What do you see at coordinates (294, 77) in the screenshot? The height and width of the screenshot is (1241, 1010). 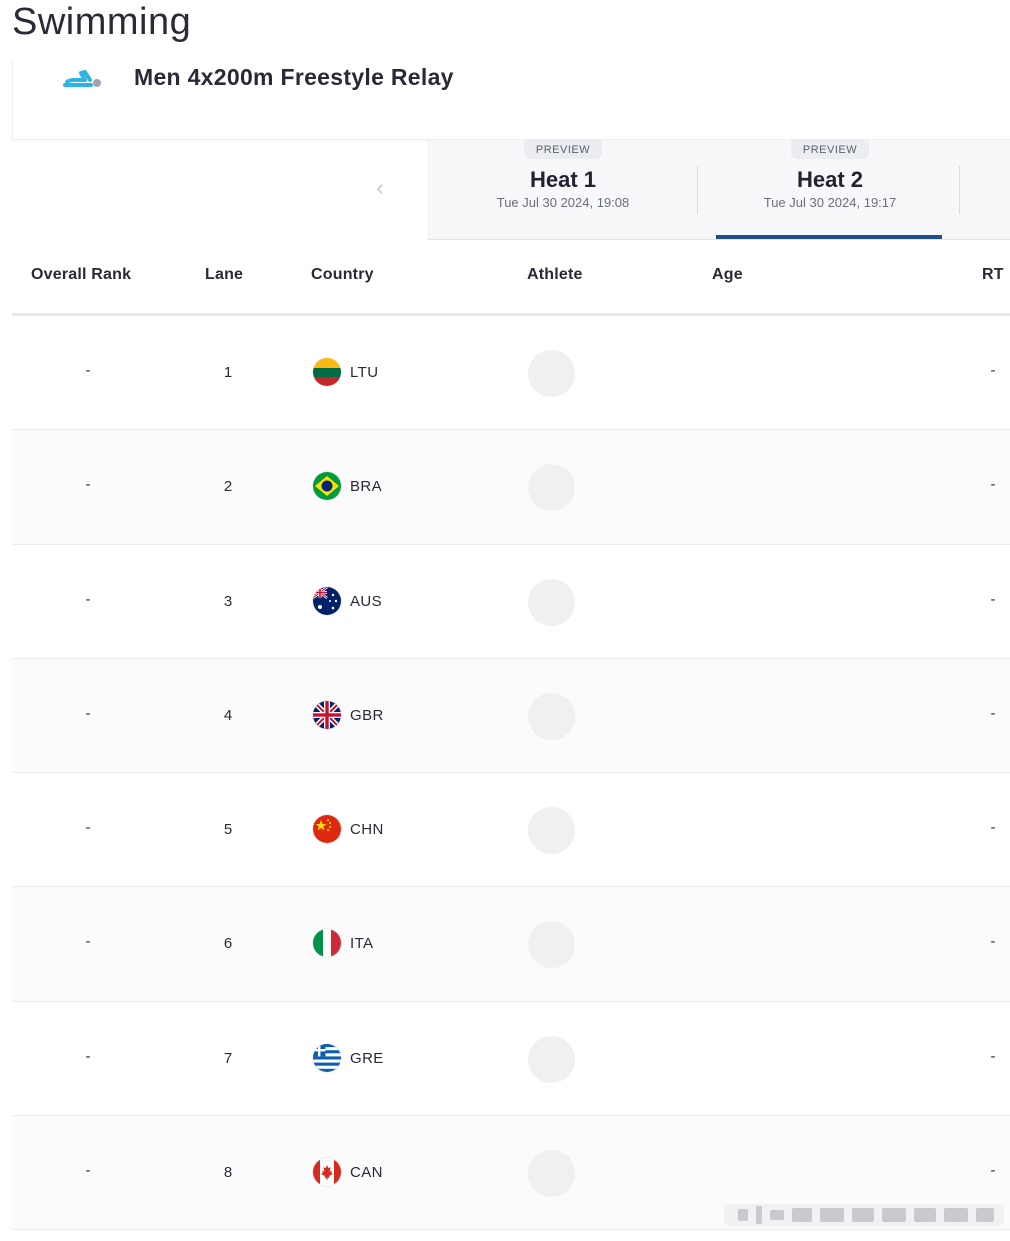 I see `event-title: Men 4x200m Freestyle Relay` at bounding box center [294, 77].